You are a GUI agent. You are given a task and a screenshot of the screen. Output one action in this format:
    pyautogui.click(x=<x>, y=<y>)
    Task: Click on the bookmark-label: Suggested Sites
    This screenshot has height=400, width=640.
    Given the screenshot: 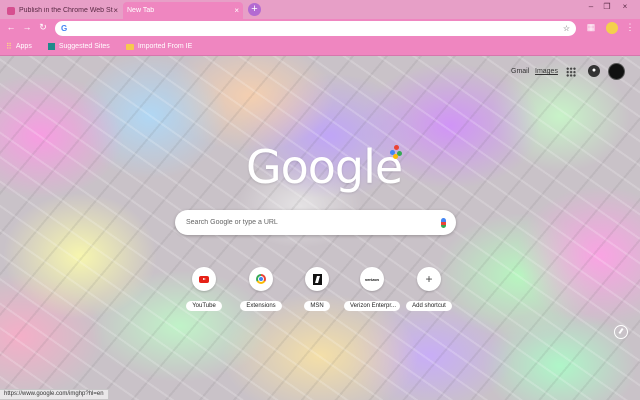 What is the action you would take?
    pyautogui.click(x=84, y=46)
    